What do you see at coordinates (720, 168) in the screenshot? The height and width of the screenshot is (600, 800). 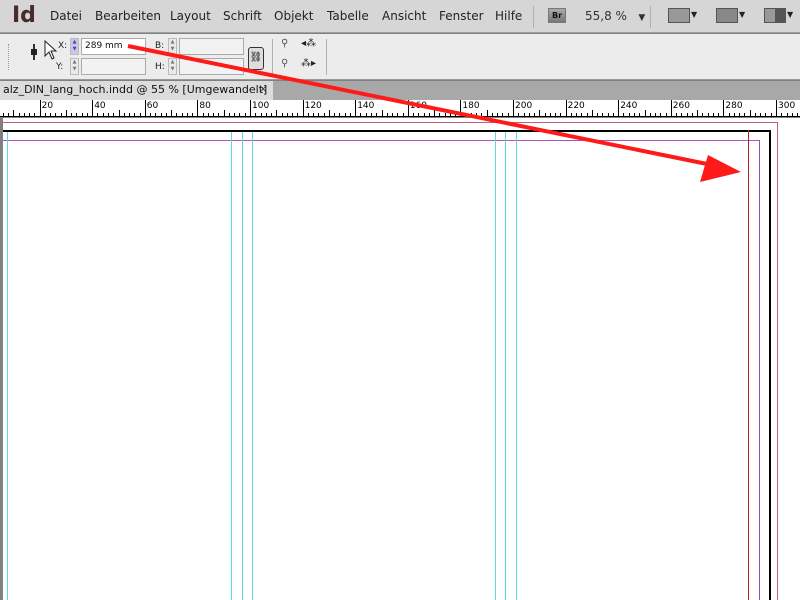 I see `arrow-head` at bounding box center [720, 168].